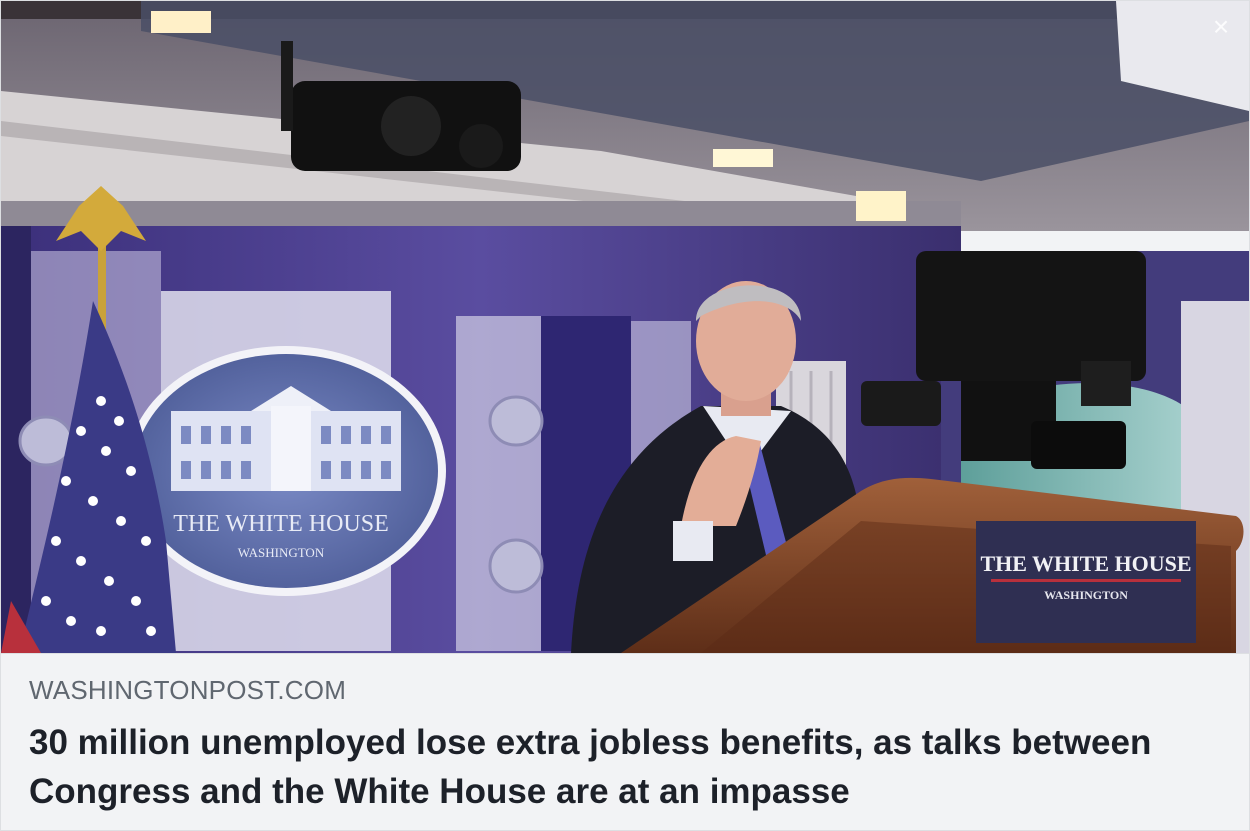  I want to click on seal-title: THE WHITE HOUSE, so click(281, 524).